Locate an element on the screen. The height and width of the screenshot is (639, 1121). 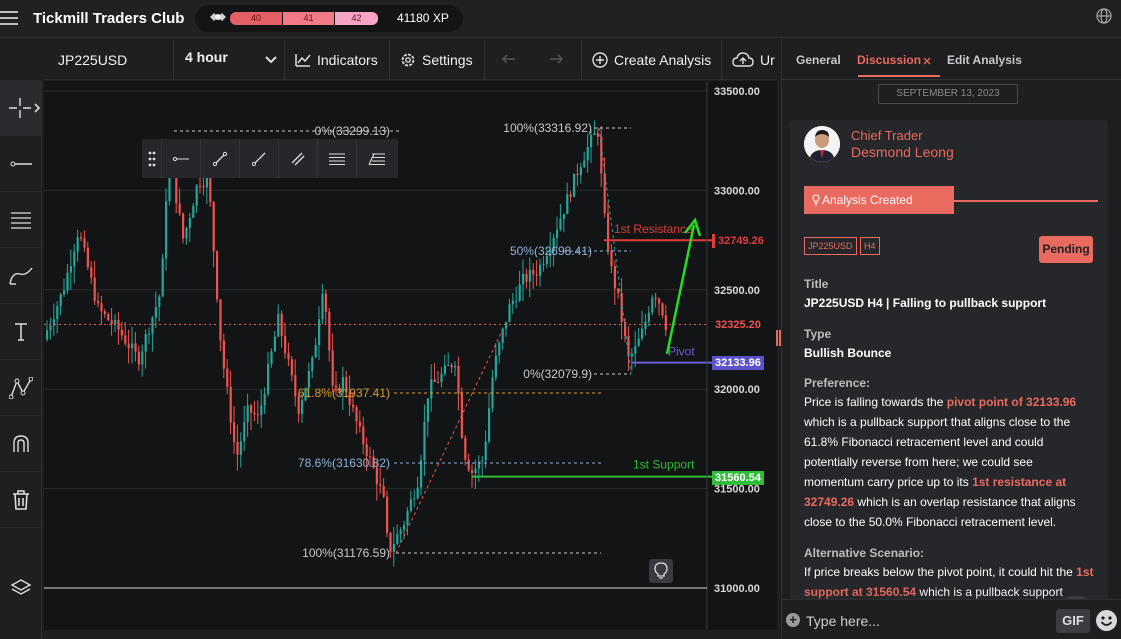
fib-tool is located at coordinates (21, 220).